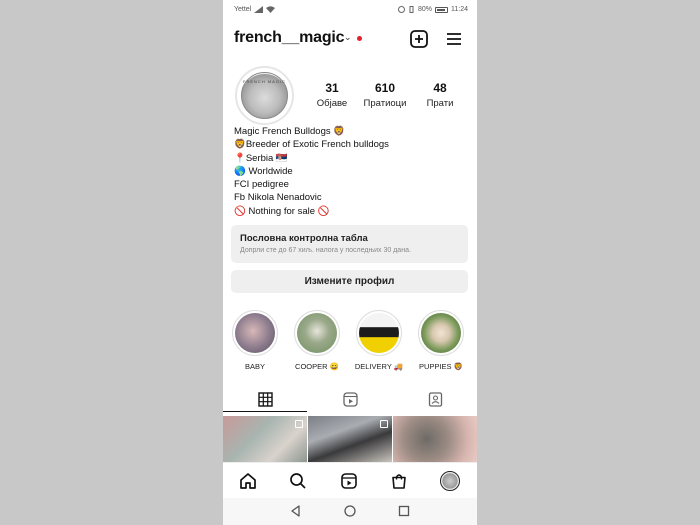  What do you see at coordinates (350, 10) in the screenshot?
I see `status-bar: Yettel 80% 11:24` at bounding box center [350, 10].